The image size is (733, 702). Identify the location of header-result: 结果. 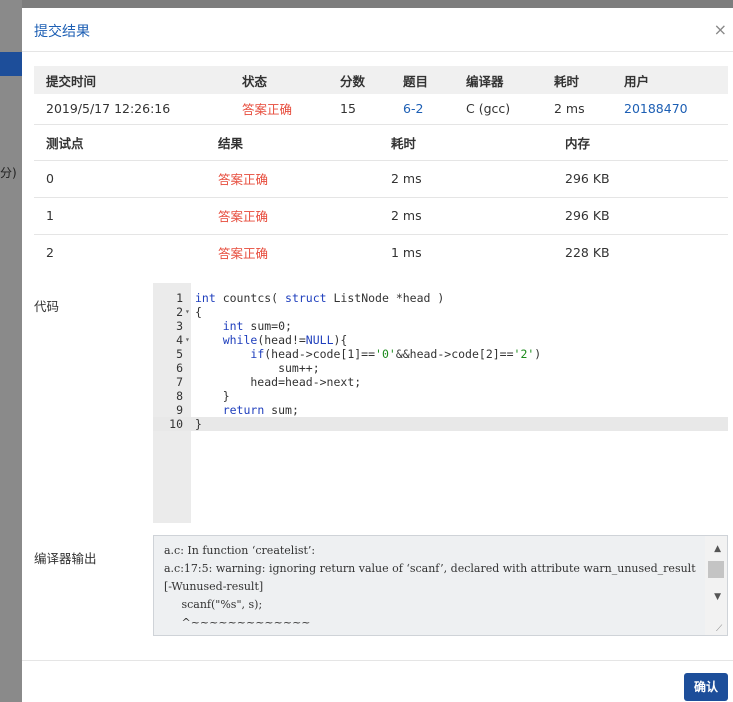
(231, 144).